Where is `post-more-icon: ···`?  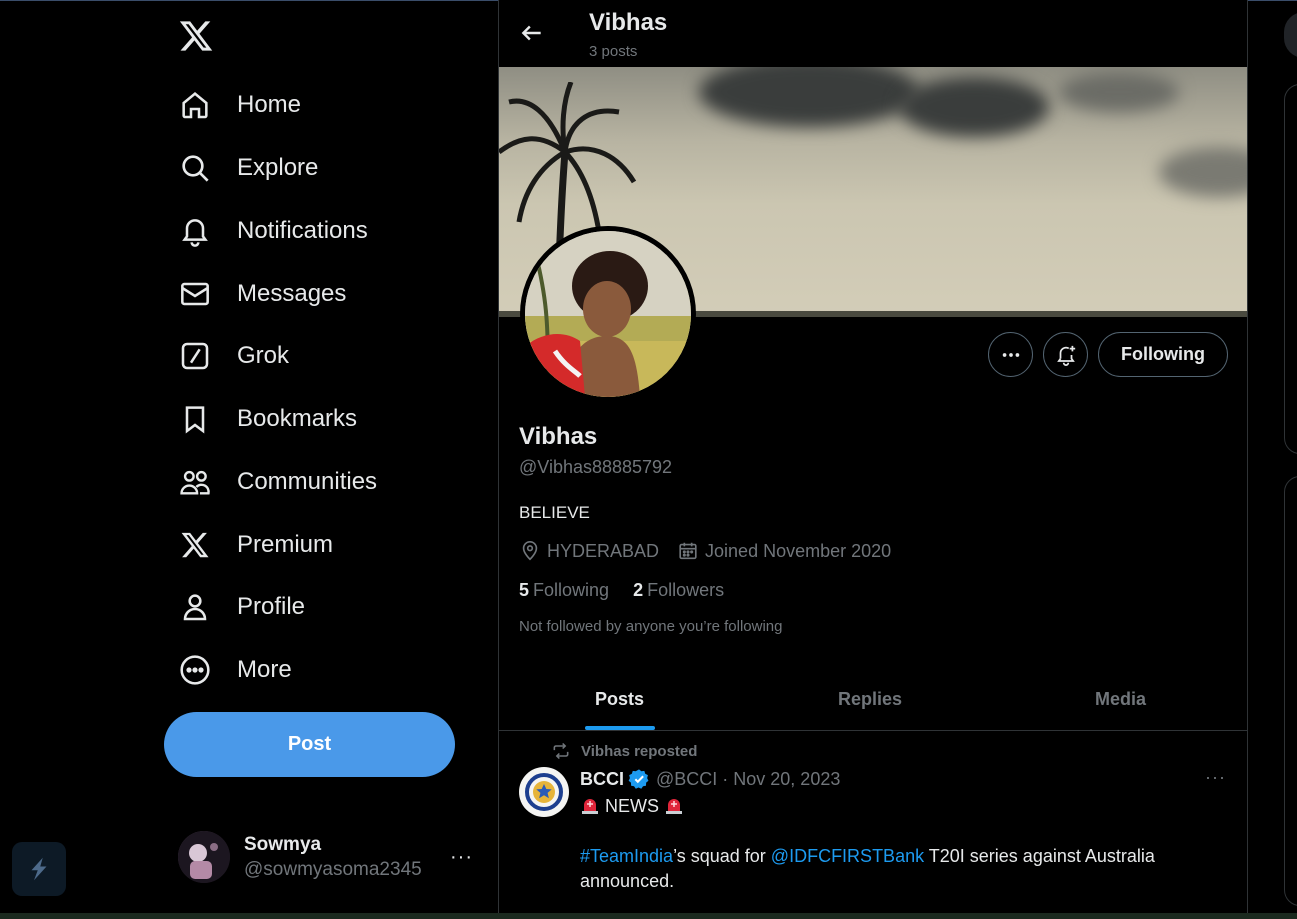
post-more-icon: ··· is located at coordinates (1215, 777).